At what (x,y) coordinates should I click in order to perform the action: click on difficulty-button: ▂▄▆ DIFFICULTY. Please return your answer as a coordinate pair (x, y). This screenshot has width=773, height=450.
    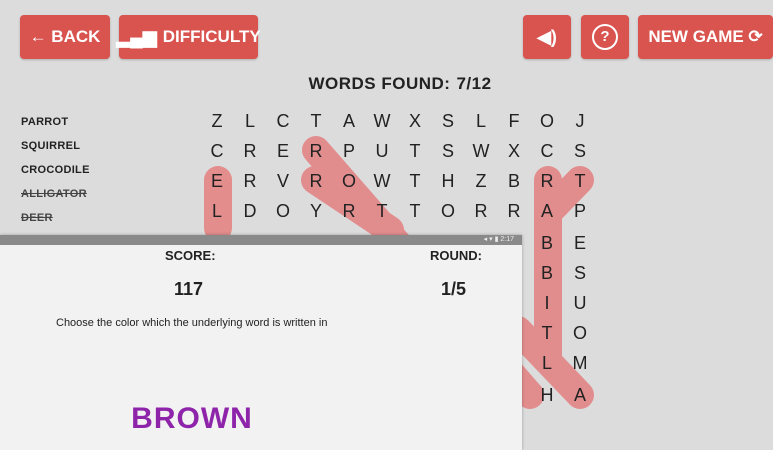
    Looking at the image, I should click on (188, 37).